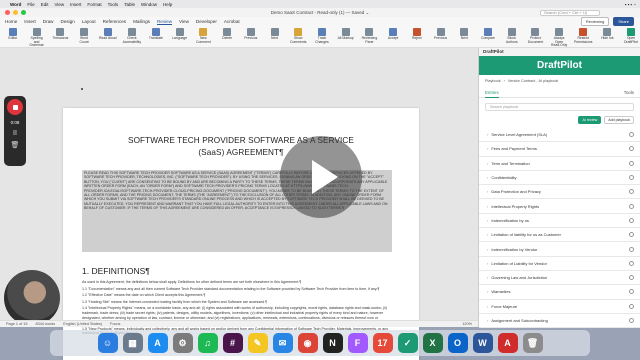 The image size is (640, 360). What do you see at coordinates (129, 4) in the screenshot?
I see `menu-table: Table` at bounding box center [129, 4].